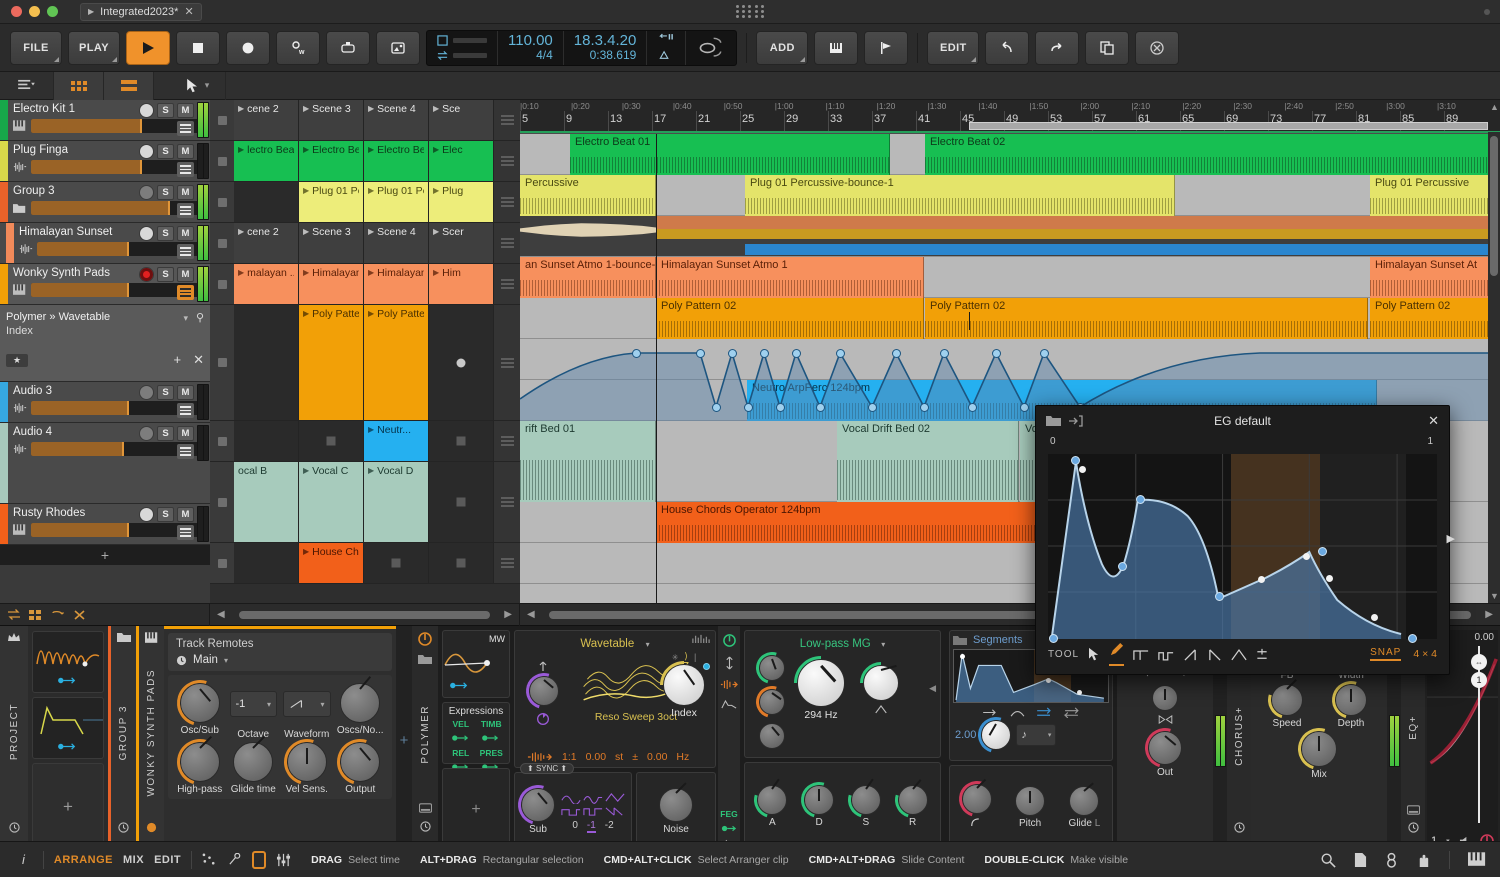 Image resolution: width=1500 pixels, height=877 pixels. What do you see at coordinates (105, 120) in the screenshot?
I see `track-header-electro-kit-1: Electro Kit 1 S M` at bounding box center [105, 120].